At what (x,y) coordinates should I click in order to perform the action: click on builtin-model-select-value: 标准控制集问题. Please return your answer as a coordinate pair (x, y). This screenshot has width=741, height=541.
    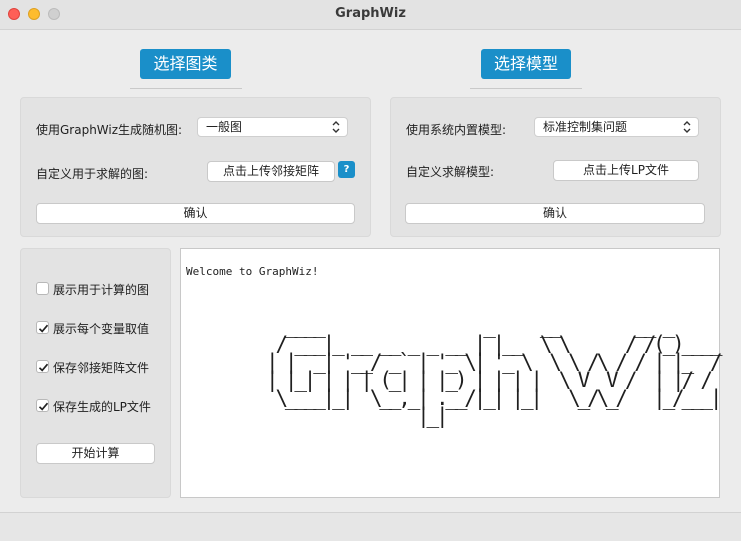
    Looking at the image, I should click on (585, 127).